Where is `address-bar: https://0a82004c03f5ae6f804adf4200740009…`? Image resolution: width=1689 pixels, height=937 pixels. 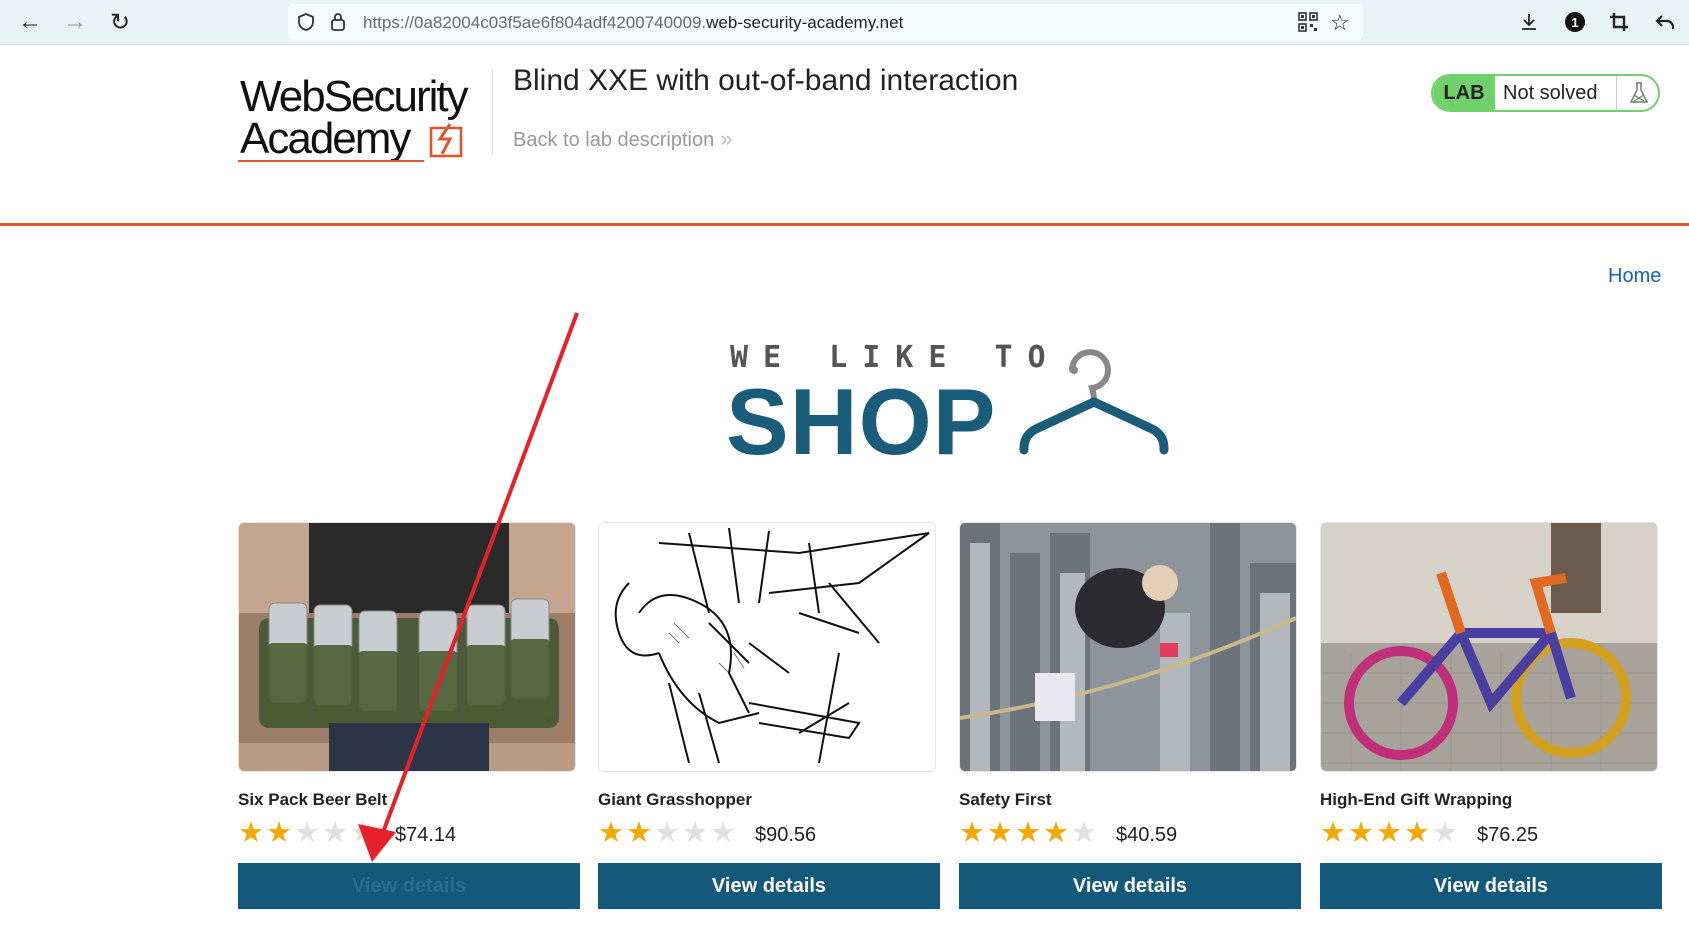
address-bar: https://0a82004c03f5ae6f804adf4200740009… is located at coordinates (825, 22).